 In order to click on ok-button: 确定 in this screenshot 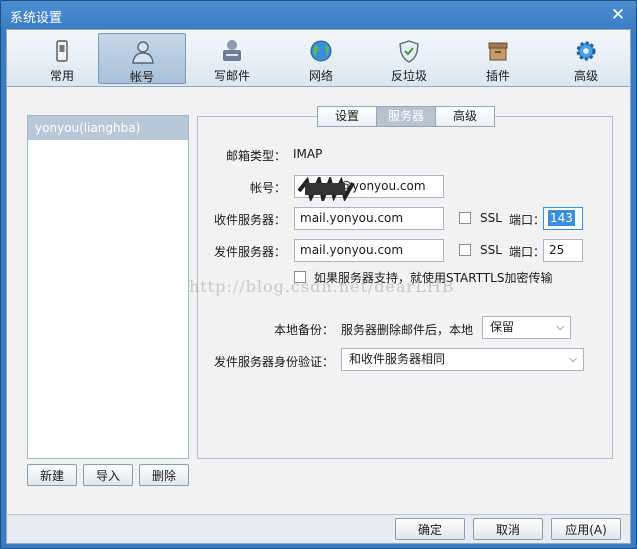, I will do `click(430, 529)`.